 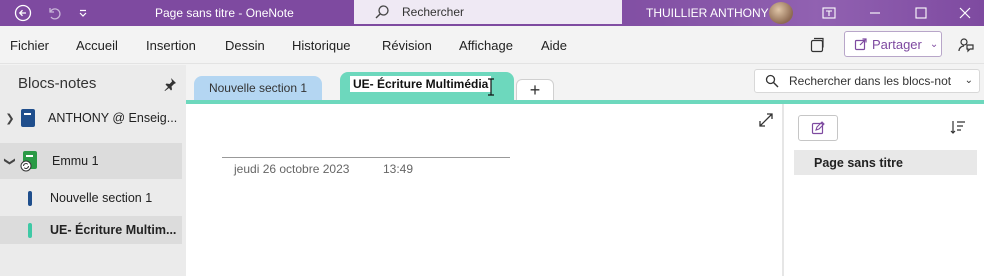 I want to click on share-label: Partager, so click(x=897, y=44).